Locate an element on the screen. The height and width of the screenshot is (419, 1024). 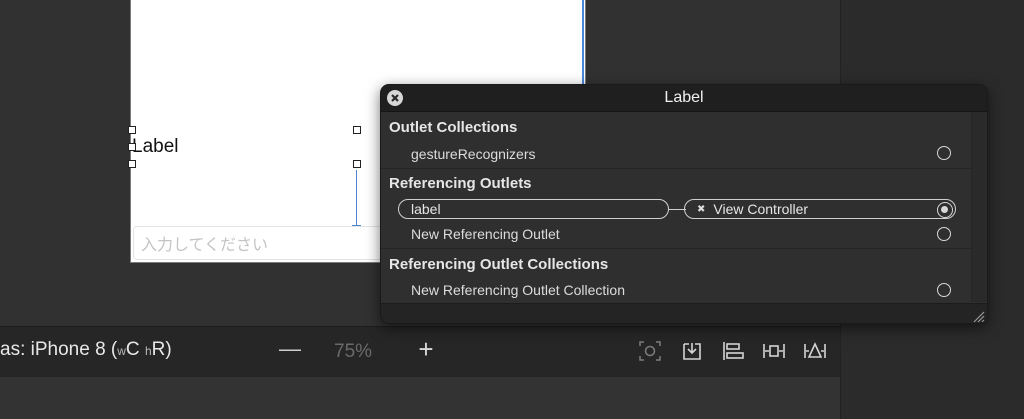
debug-area is located at coordinates (420, 398).